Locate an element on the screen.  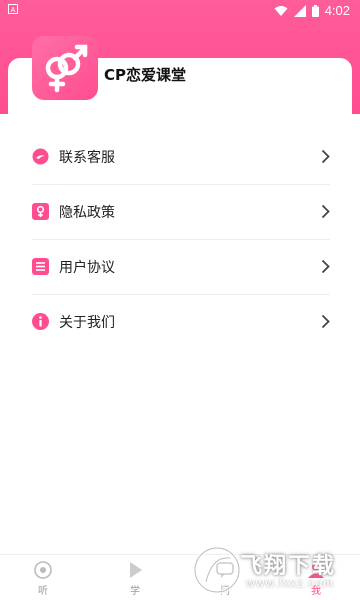
menu-item-user-agreement: 用户协议 is located at coordinates (181, 267).